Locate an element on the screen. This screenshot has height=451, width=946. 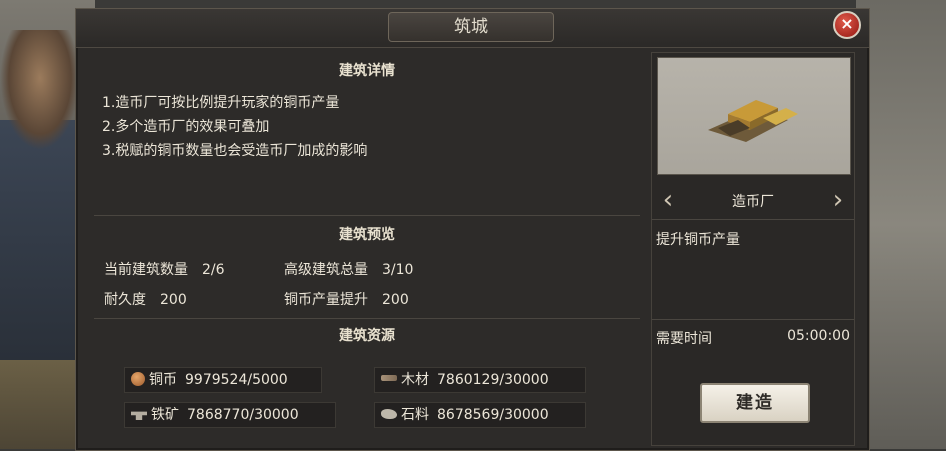
build-button: 建造 is located at coordinates (755, 403).